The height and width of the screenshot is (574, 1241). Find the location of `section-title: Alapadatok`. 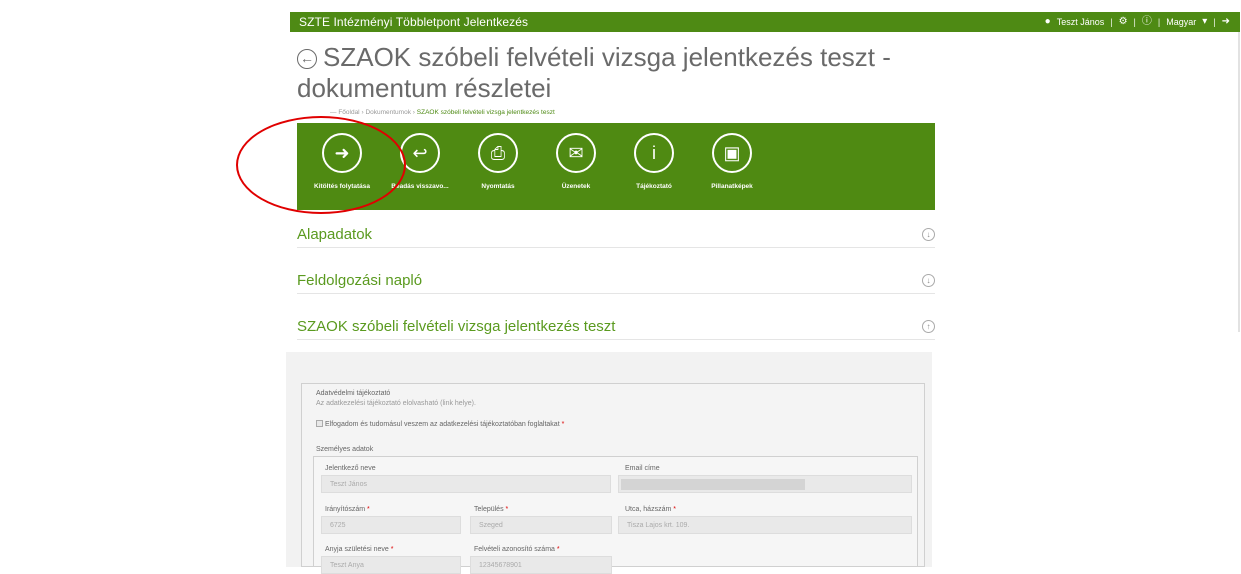

section-title: Alapadatok is located at coordinates (335, 234).